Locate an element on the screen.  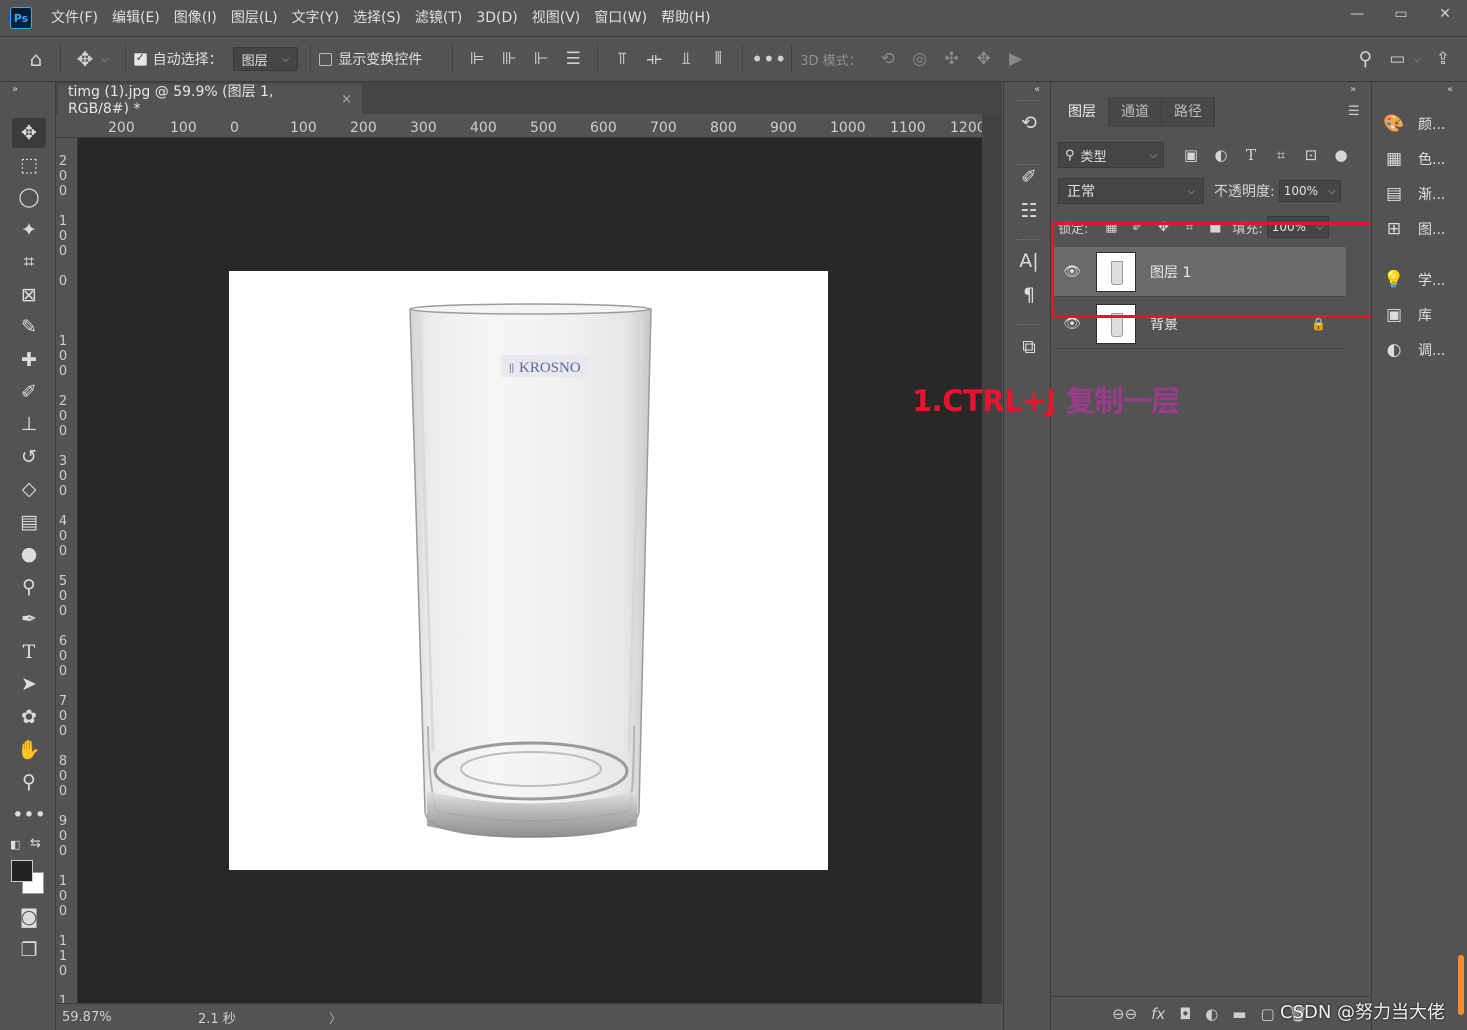
collapse-dock-icon: « is located at coordinates (1037, 89).